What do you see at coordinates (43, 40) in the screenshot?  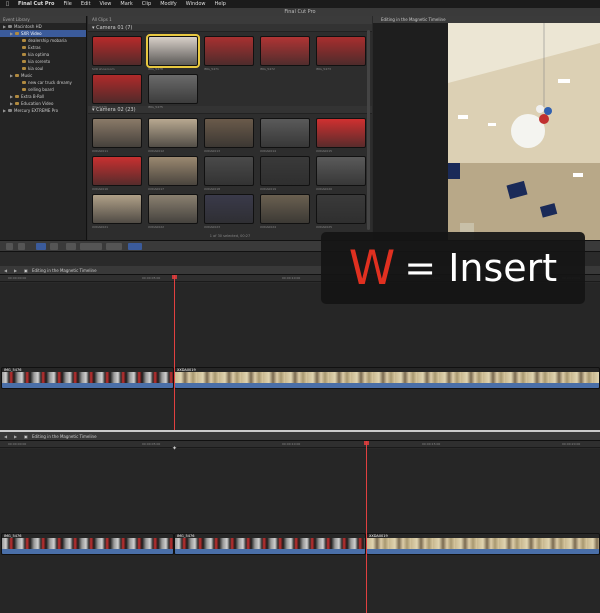 I see `library-item: dealership mobaria` at bounding box center [43, 40].